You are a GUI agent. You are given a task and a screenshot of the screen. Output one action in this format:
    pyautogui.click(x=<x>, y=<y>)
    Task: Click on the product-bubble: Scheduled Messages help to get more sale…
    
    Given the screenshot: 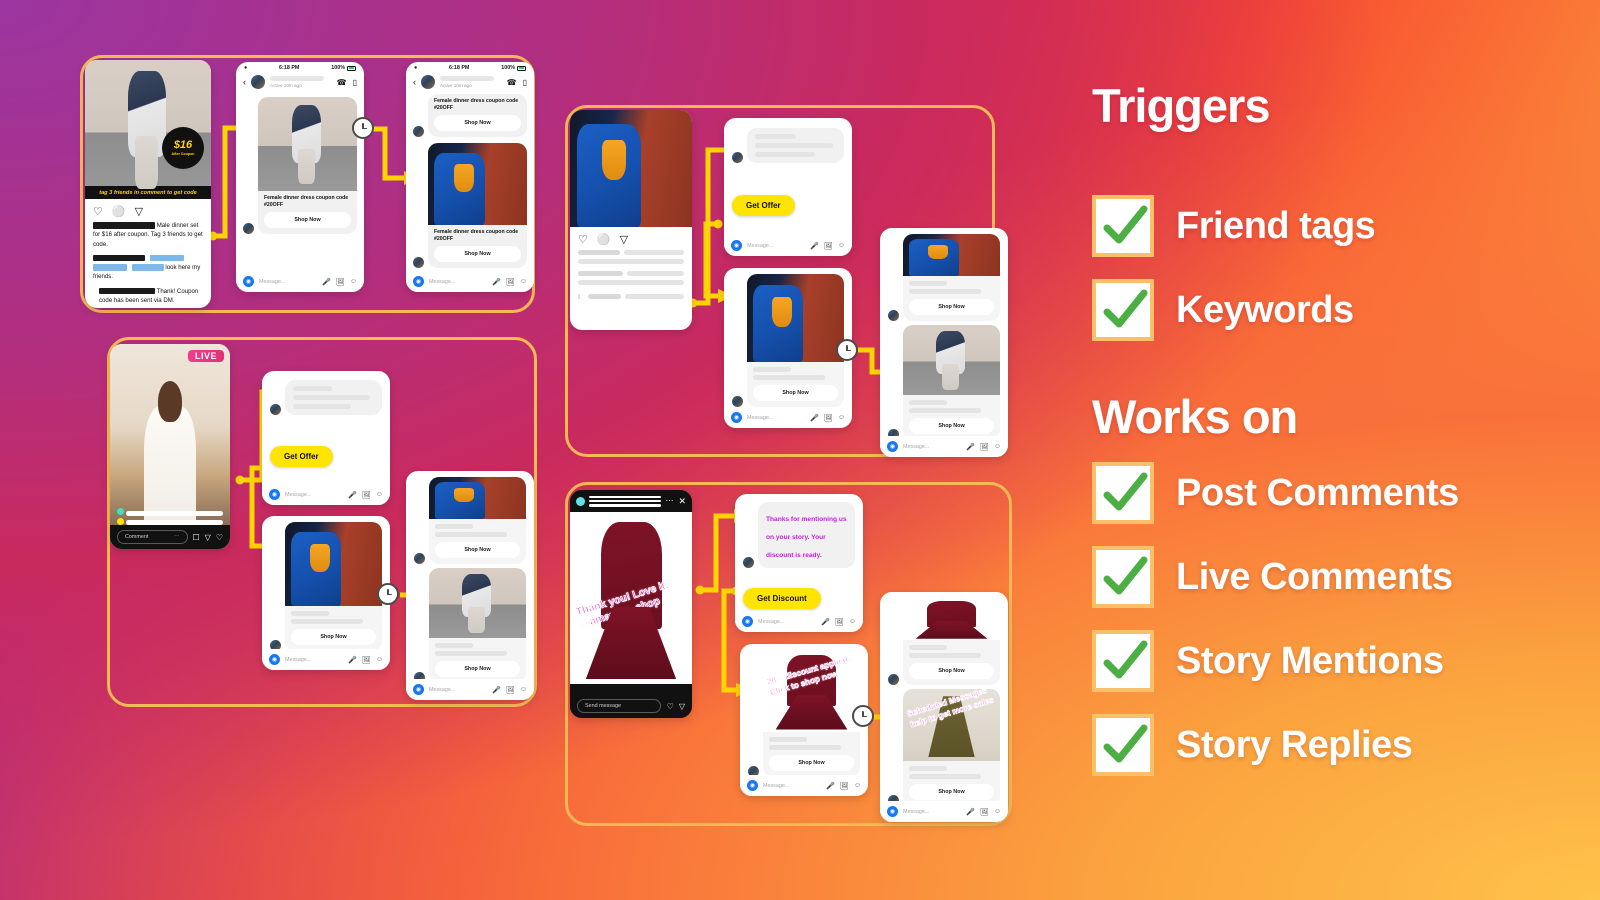 What is the action you would take?
    pyautogui.click(x=951, y=747)
    